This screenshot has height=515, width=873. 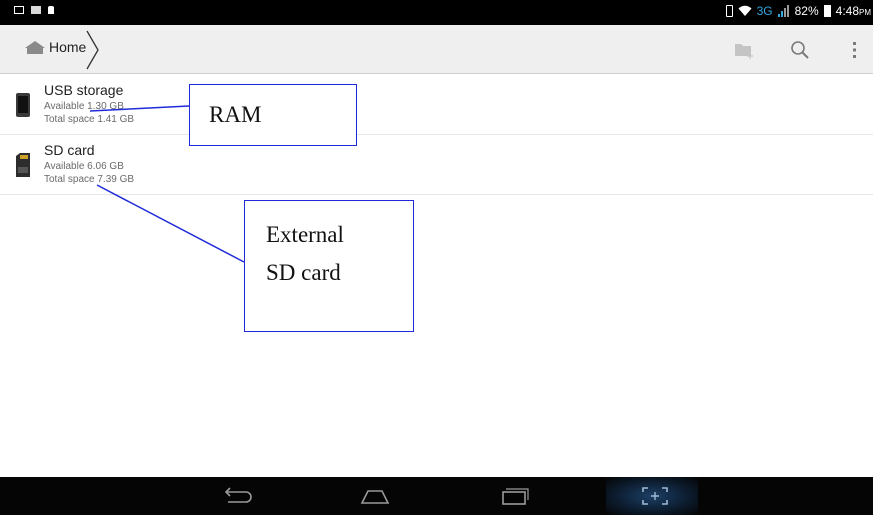 I want to click on breadcrumb-home: Home, so click(x=55, y=47).